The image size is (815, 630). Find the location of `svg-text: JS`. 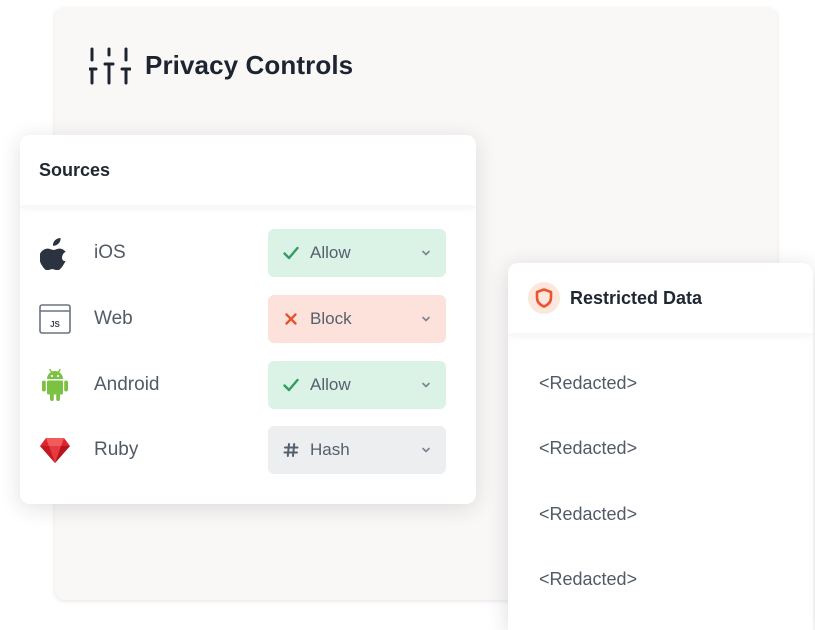

svg-text: JS is located at coordinates (55, 324).